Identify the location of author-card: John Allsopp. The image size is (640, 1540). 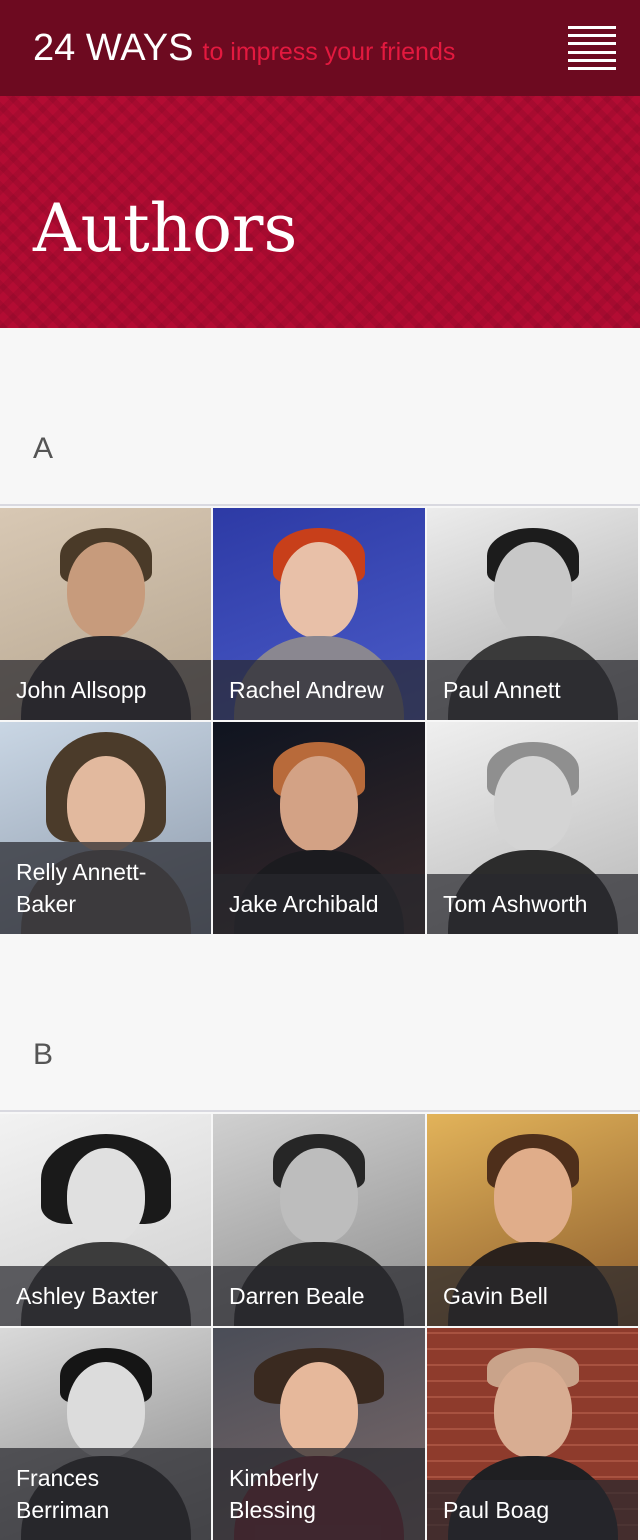
(105, 614).